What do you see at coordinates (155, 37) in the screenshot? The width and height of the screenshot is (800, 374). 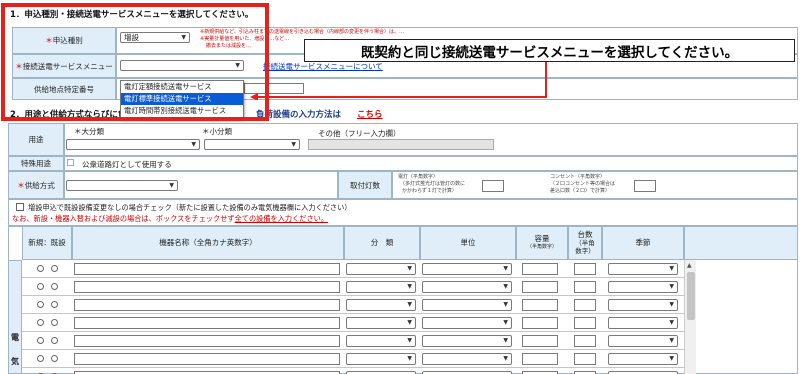 I see `application-type-select: 増設 ▼` at bounding box center [155, 37].